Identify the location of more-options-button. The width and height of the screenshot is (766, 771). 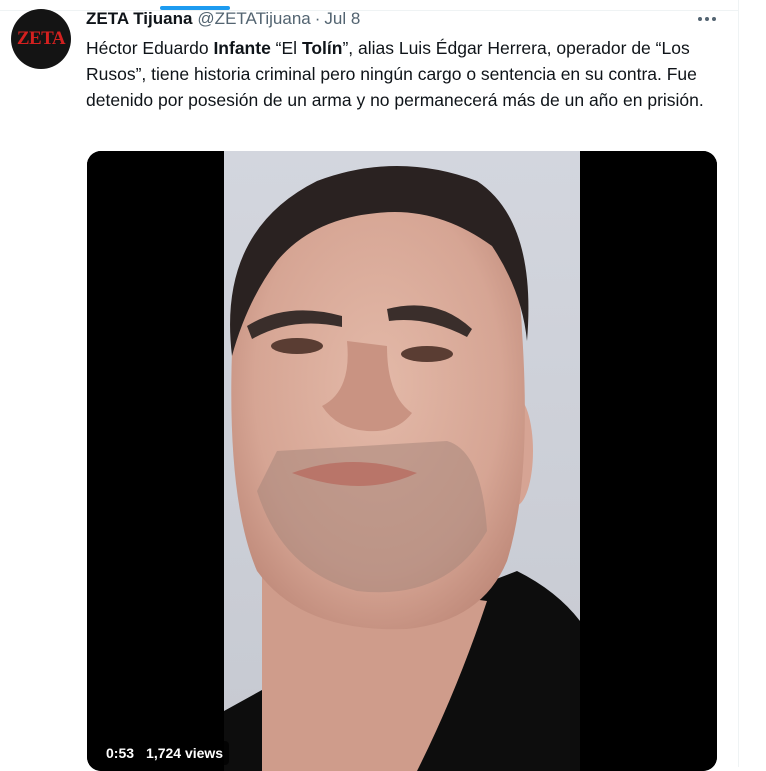
(707, 19).